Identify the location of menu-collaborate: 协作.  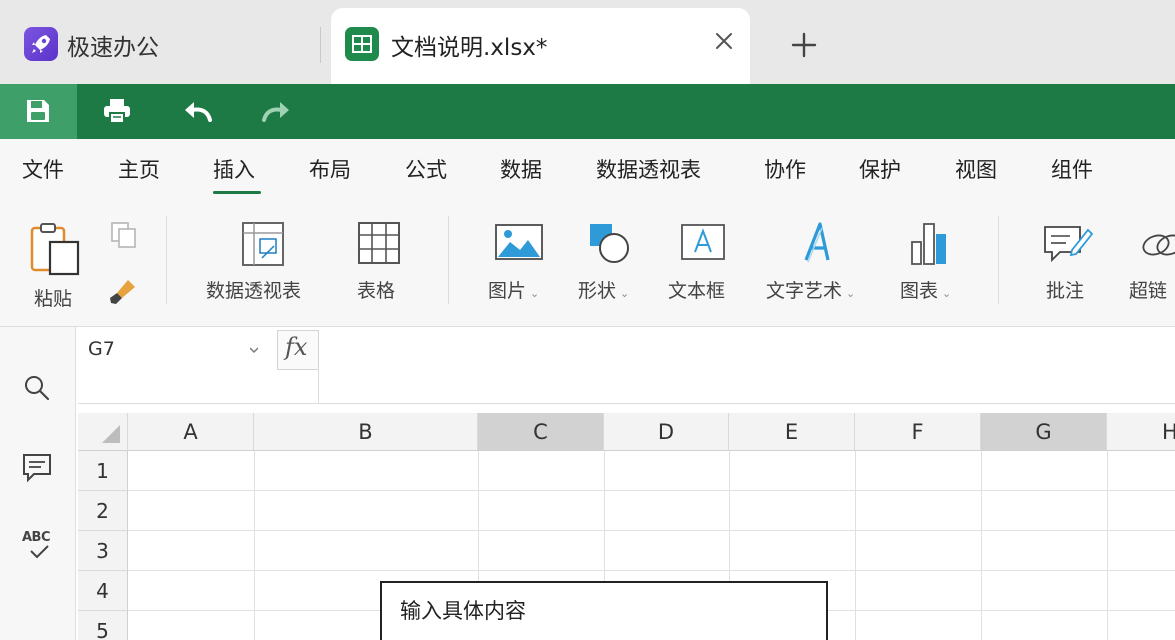
(785, 169).